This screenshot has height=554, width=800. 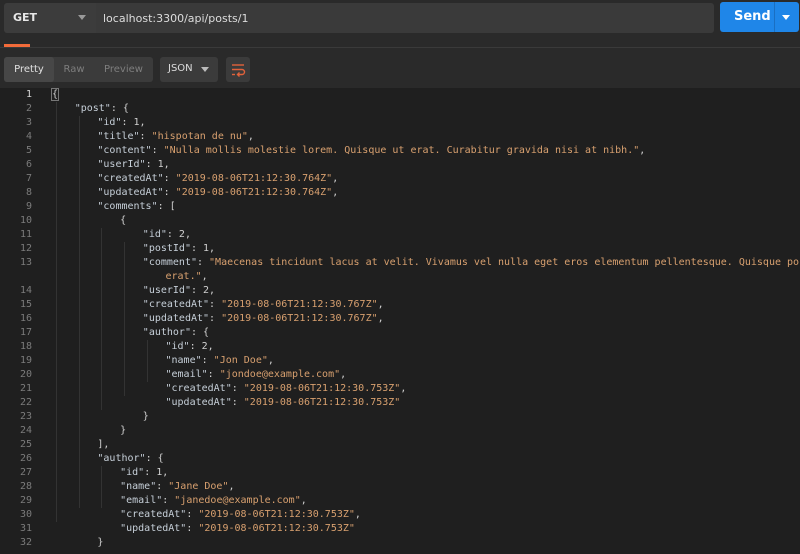 I want to click on json-string: "2019-08-06T21:12:30.767Z", so click(x=299, y=318).